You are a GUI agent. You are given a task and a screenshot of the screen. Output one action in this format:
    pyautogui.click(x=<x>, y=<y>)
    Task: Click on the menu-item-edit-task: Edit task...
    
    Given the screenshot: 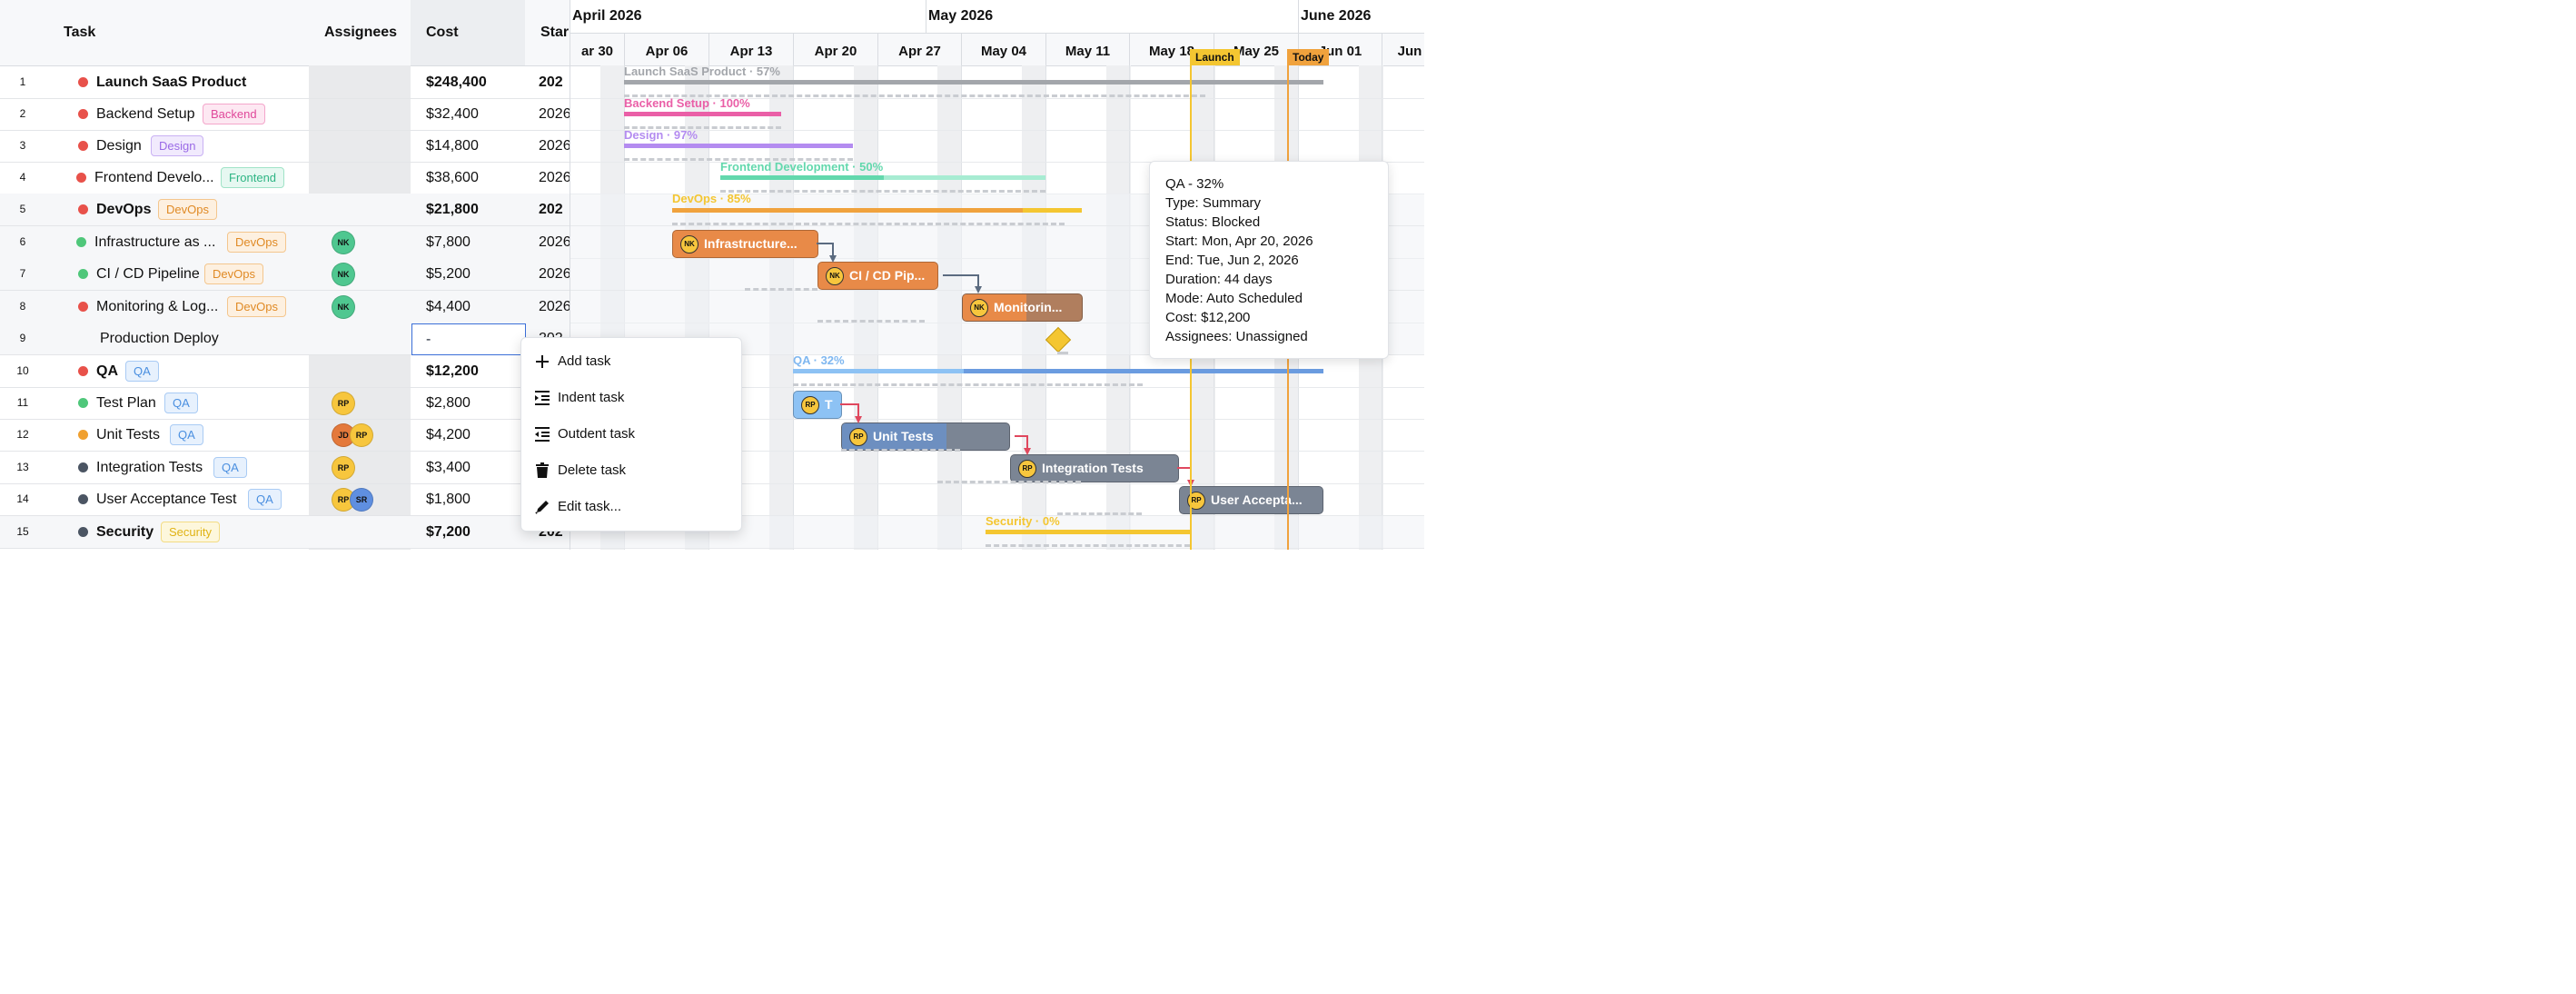 What is the action you would take?
    pyautogui.click(x=631, y=507)
    